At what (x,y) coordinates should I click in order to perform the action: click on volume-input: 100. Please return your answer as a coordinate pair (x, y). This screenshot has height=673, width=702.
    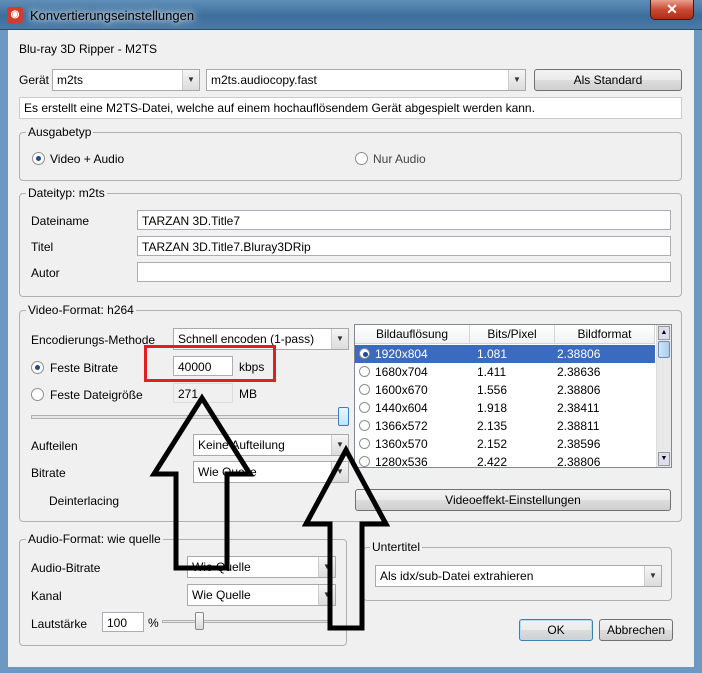
    Looking at the image, I should click on (123, 622).